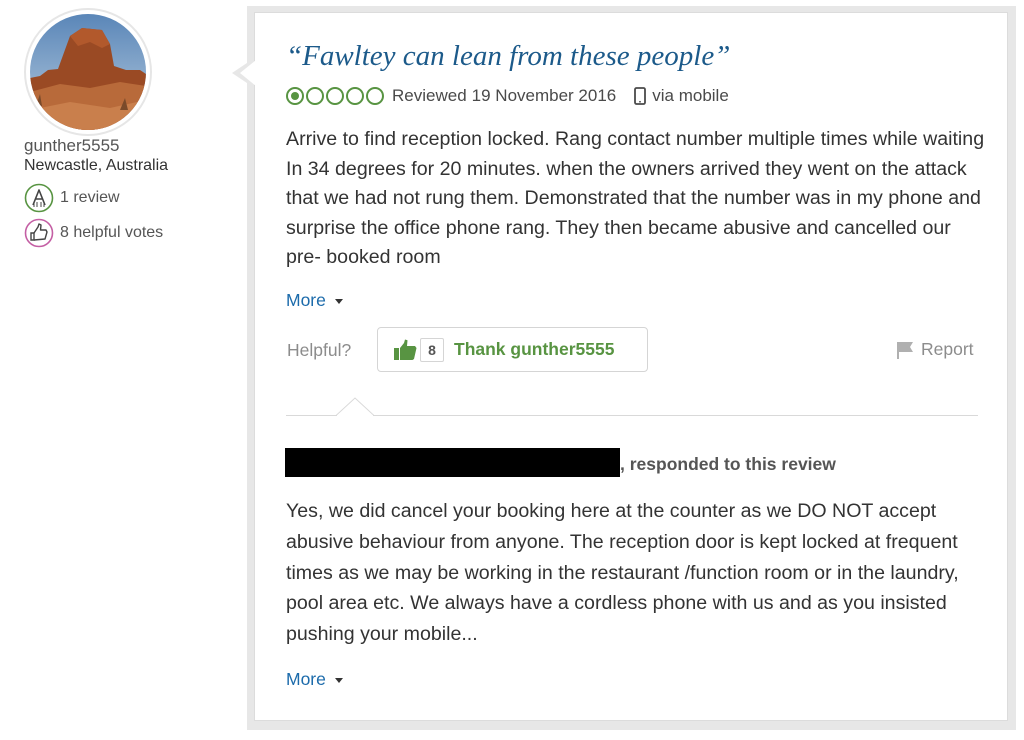 The image size is (1024, 740). I want to click on thank-count: 8, so click(432, 349).